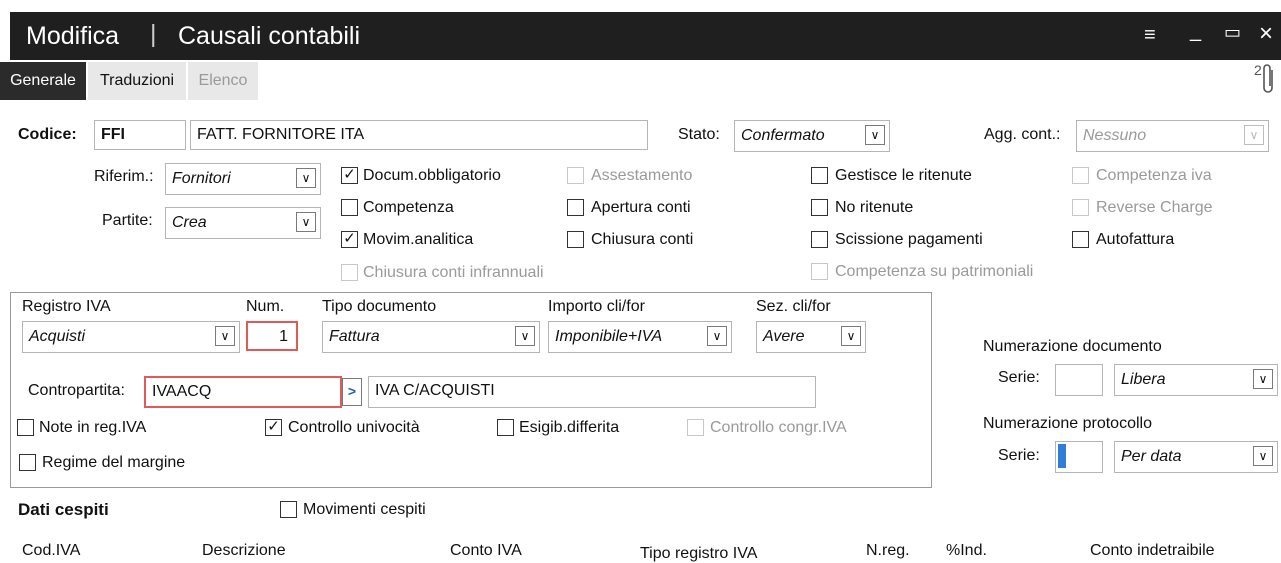 This screenshot has height=563, width=1281. Describe the element at coordinates (934, 271) in the screenshot. I see `competenza-patrimoniali-label: Competenza su patrimoniali` at that location.